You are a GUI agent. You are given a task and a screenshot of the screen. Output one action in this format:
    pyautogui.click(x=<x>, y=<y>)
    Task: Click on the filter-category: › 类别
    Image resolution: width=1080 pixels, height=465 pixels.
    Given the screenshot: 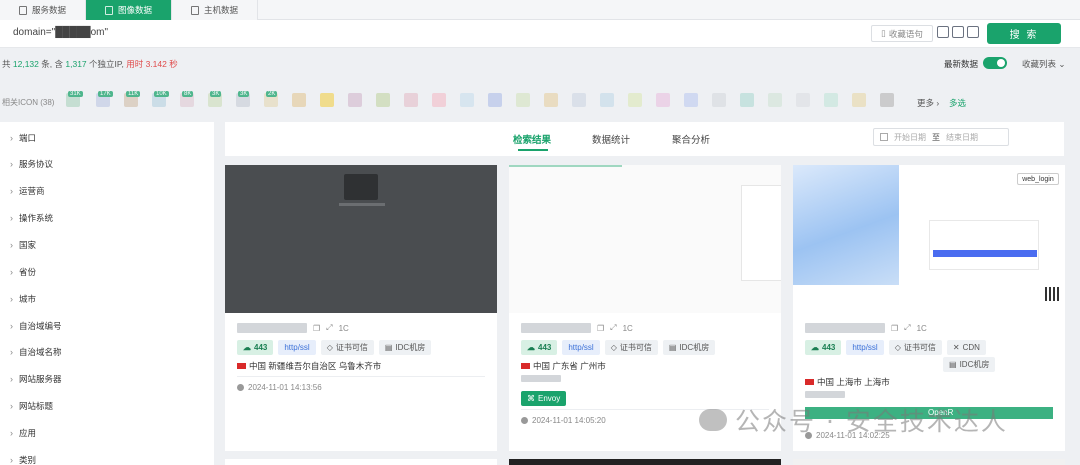 What is the action you would take?
    pyautogui.click(x=23, y=458)
    